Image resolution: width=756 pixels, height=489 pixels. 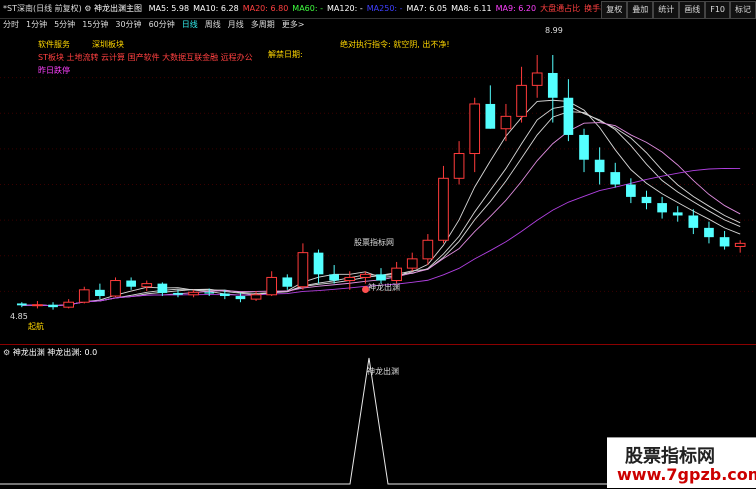 I want to click on toolbar-button: 标记, so click(x=743, y=10).